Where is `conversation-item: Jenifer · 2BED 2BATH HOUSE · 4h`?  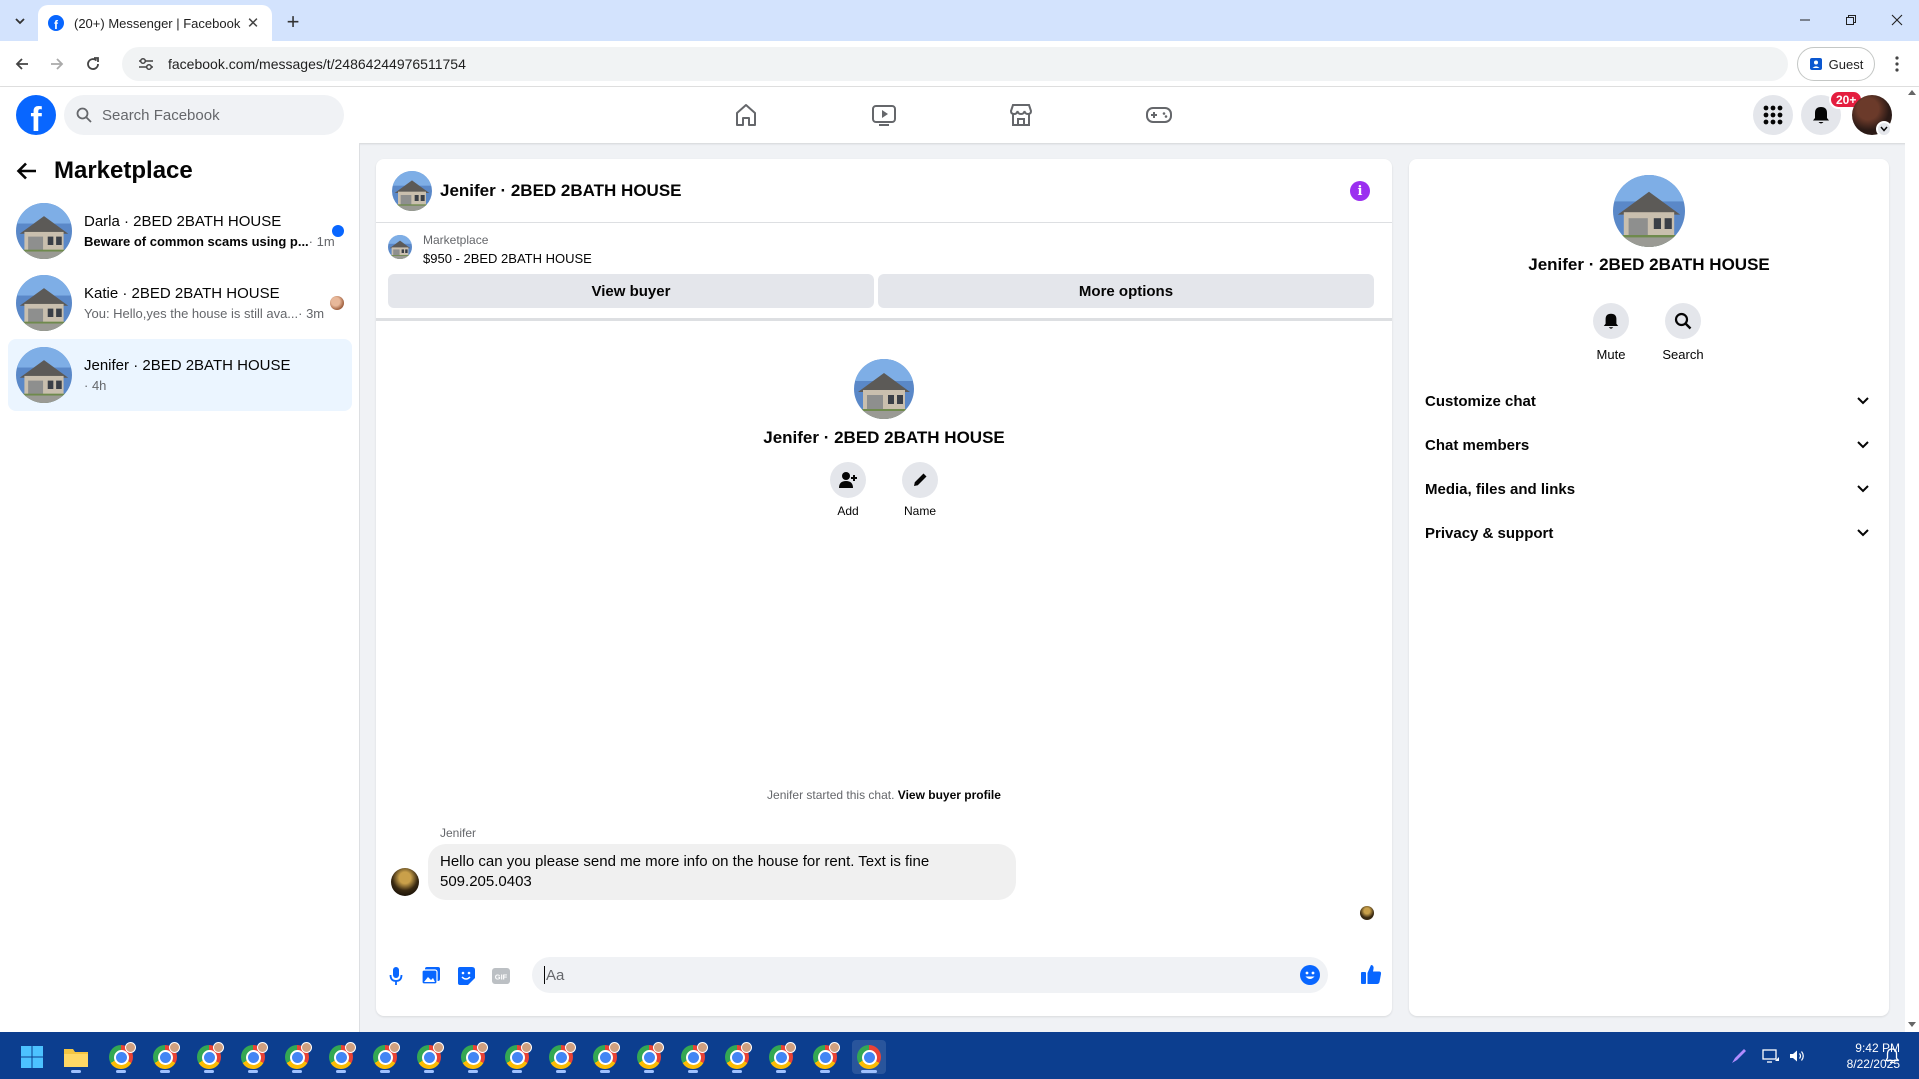
conversation-item: Jenifer · 2BED 2BATH HOUSE · 4h is located at coordinates (180, 375).